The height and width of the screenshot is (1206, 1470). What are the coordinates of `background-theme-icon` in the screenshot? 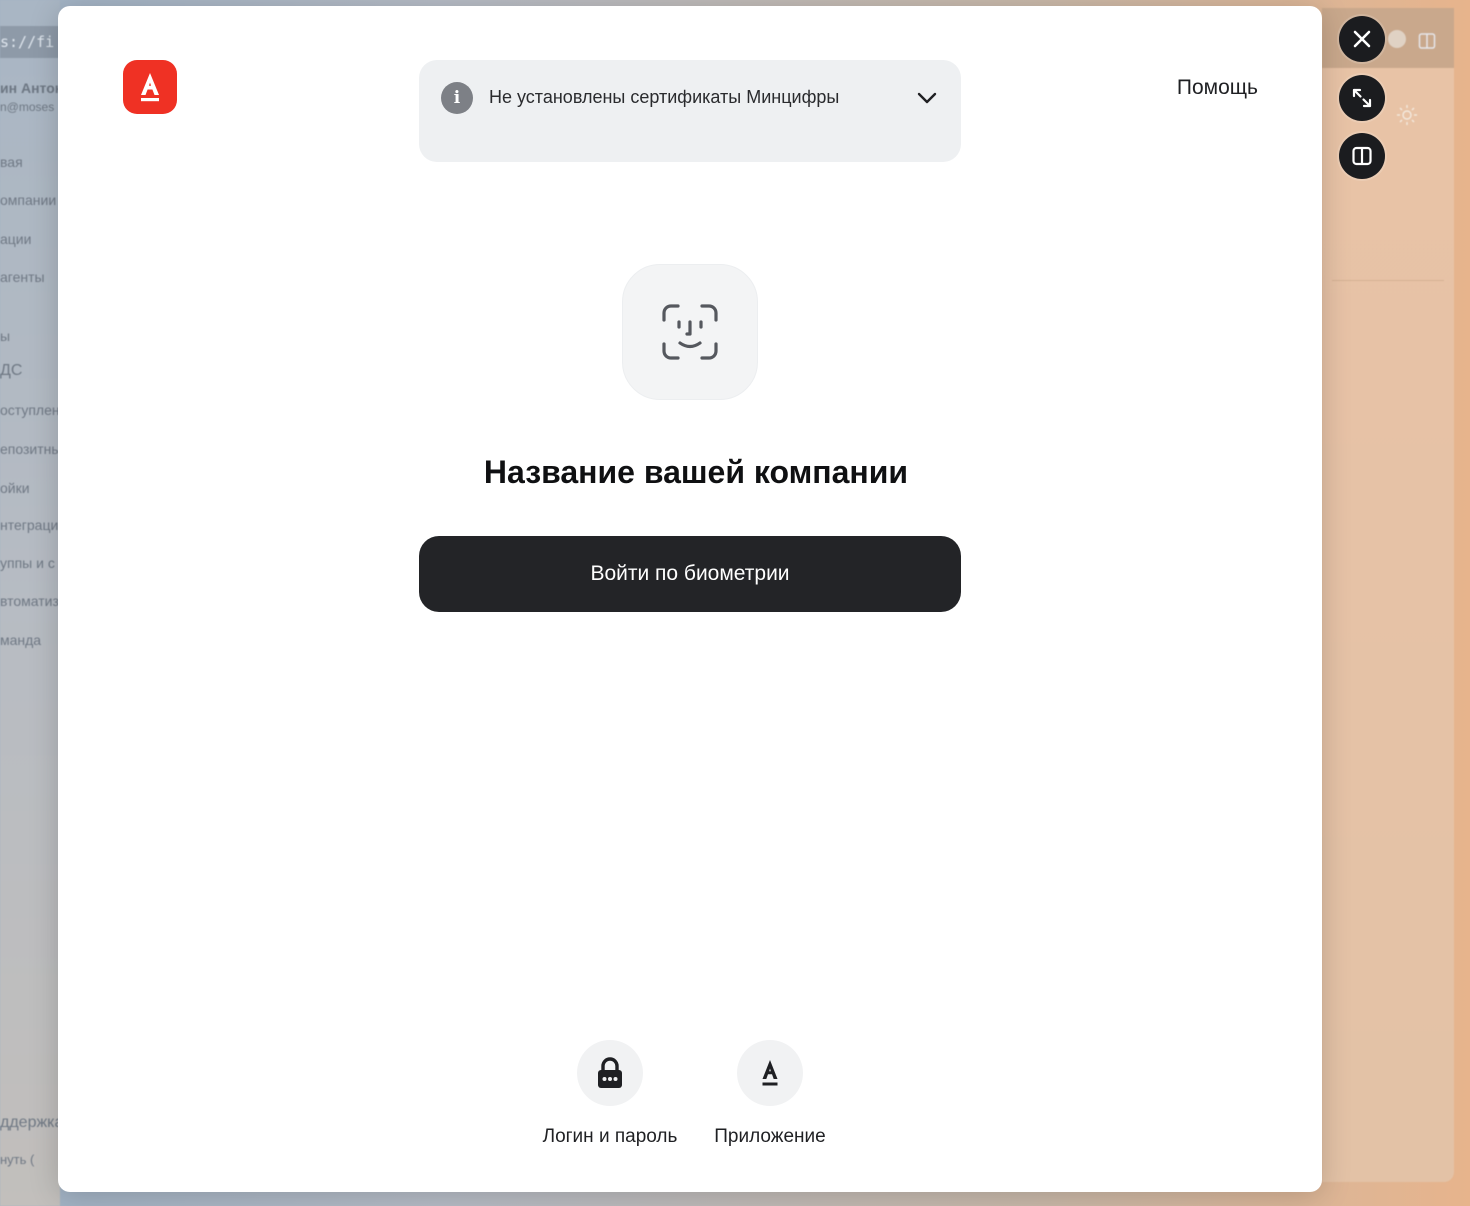 It's located at (1397, 39).